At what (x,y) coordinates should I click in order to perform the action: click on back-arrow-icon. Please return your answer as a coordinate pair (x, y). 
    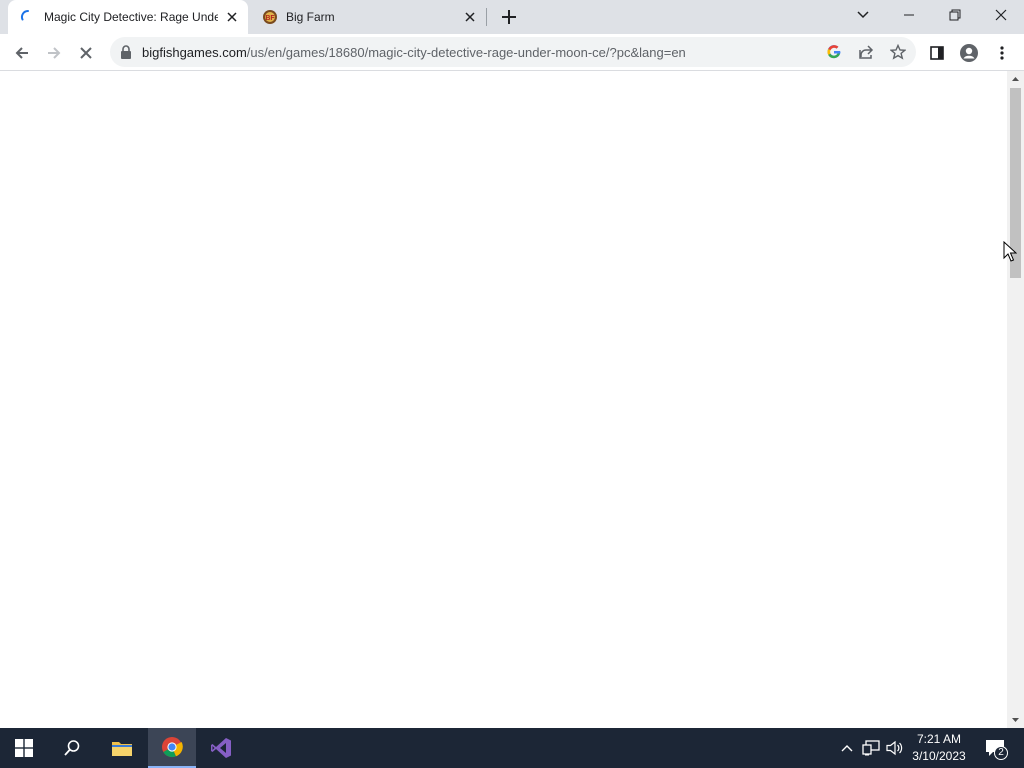
    Looking at the image, I should click on (21, 53).